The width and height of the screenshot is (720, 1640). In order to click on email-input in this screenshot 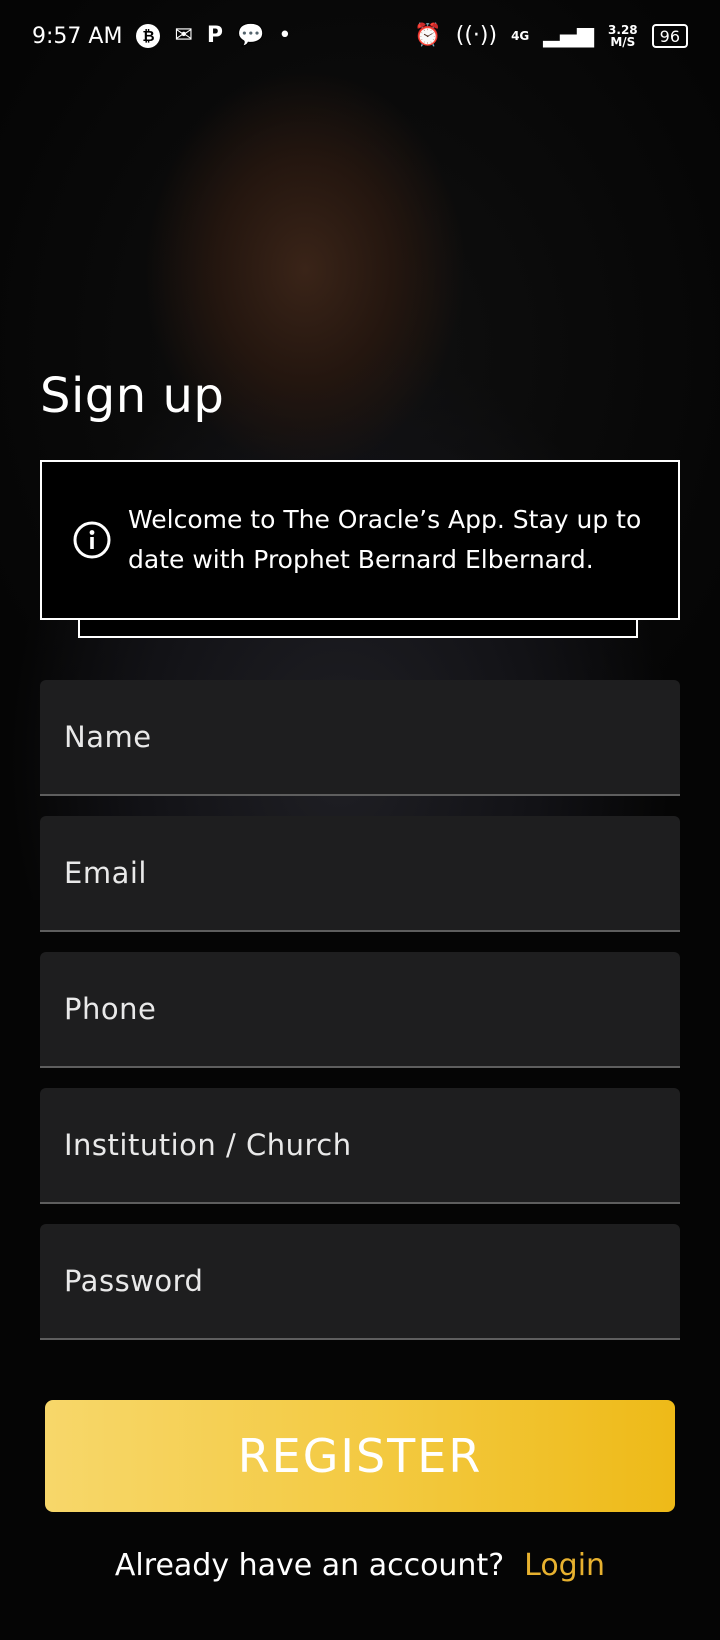, I will do `click(360, 873)`.